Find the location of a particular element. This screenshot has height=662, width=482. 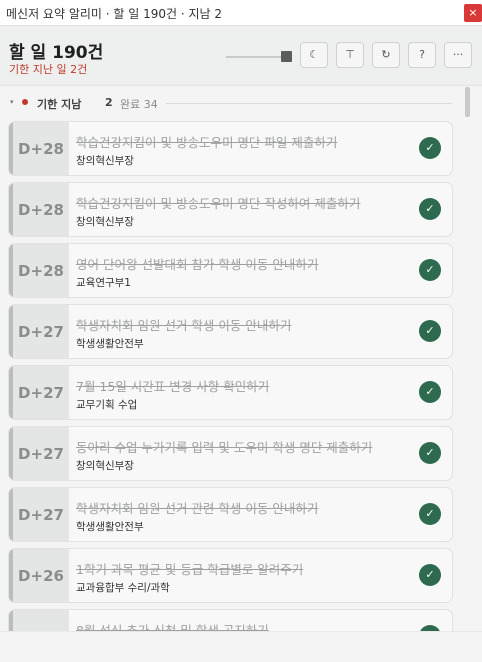

pin-icon: ⊤ is located at coordinates (350, 55).